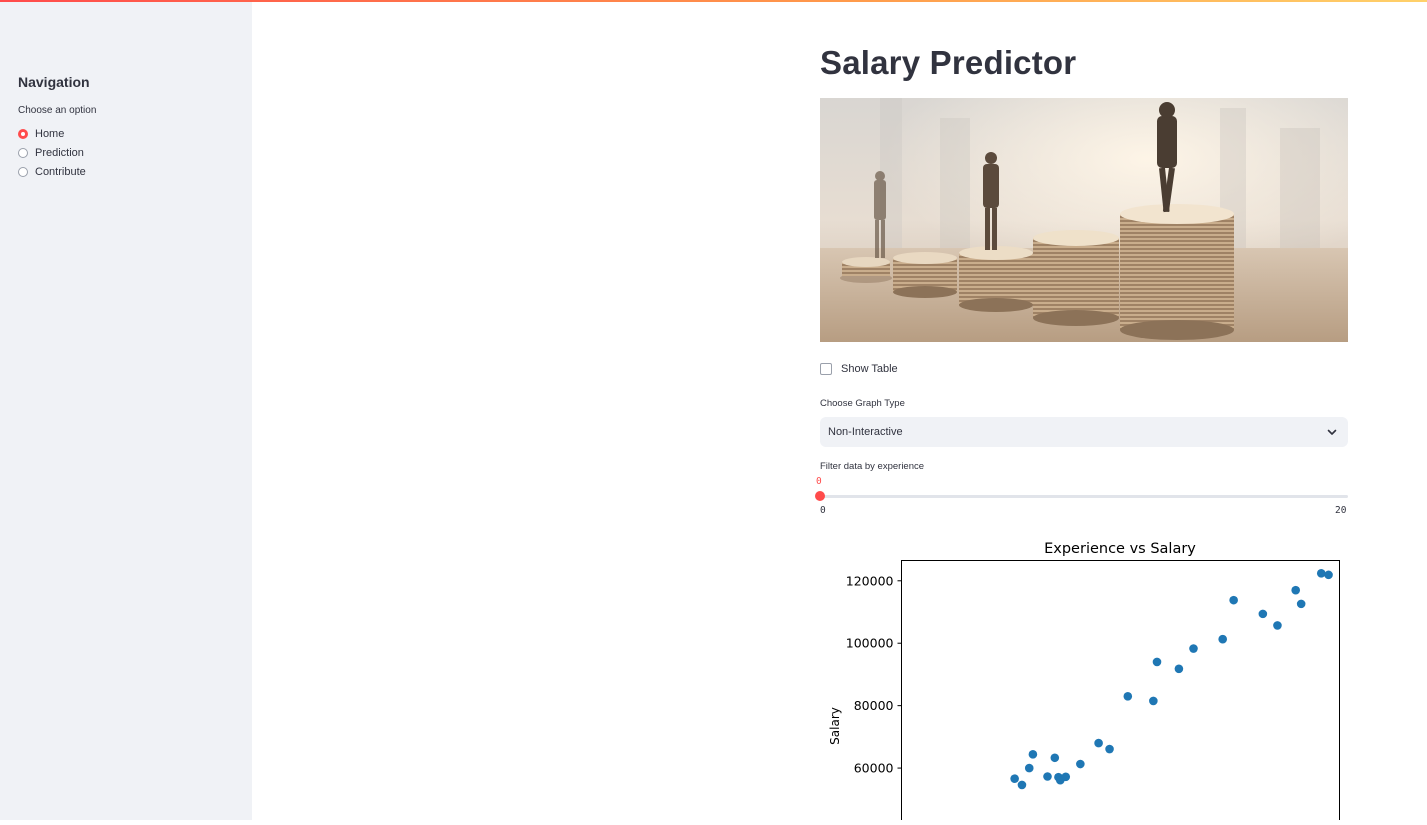  Describe the element at coordinates (59, 153) in the screenshot. I see `radio-option-label: Prediction` at that location.